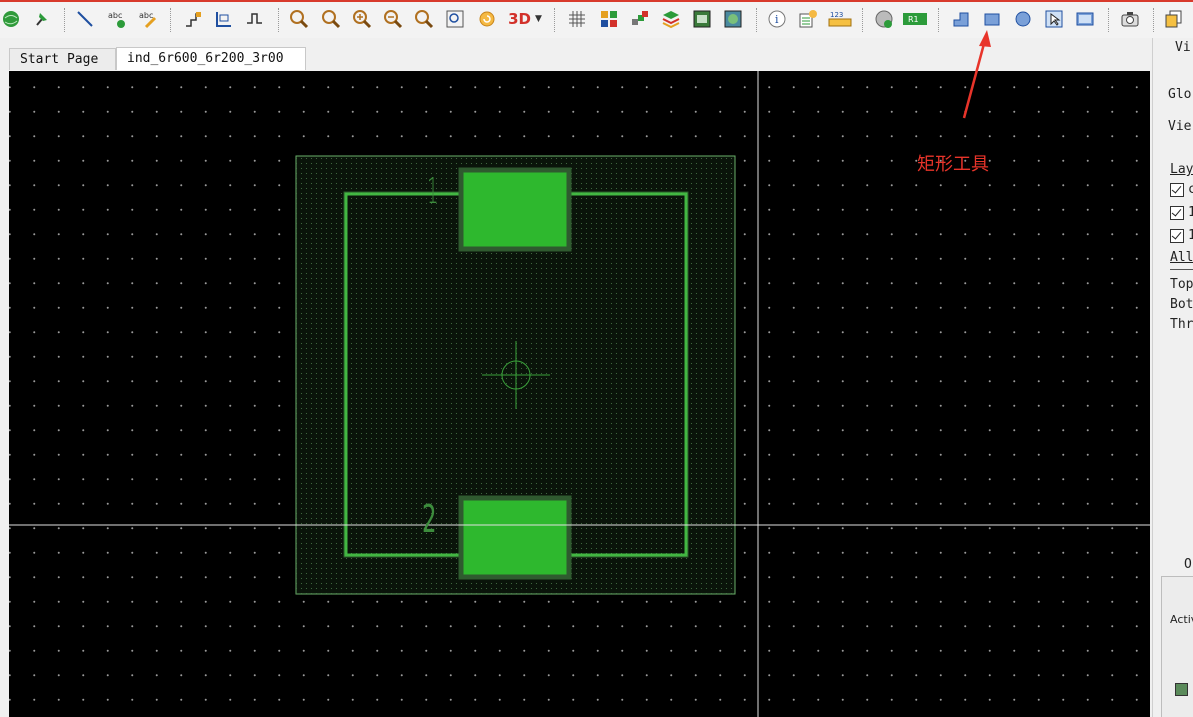 This screenshot has height=717, width=1193. Describe the element at coordinates (1023, 19) in the screenshot. I see `circle-tool-icon` at that location.